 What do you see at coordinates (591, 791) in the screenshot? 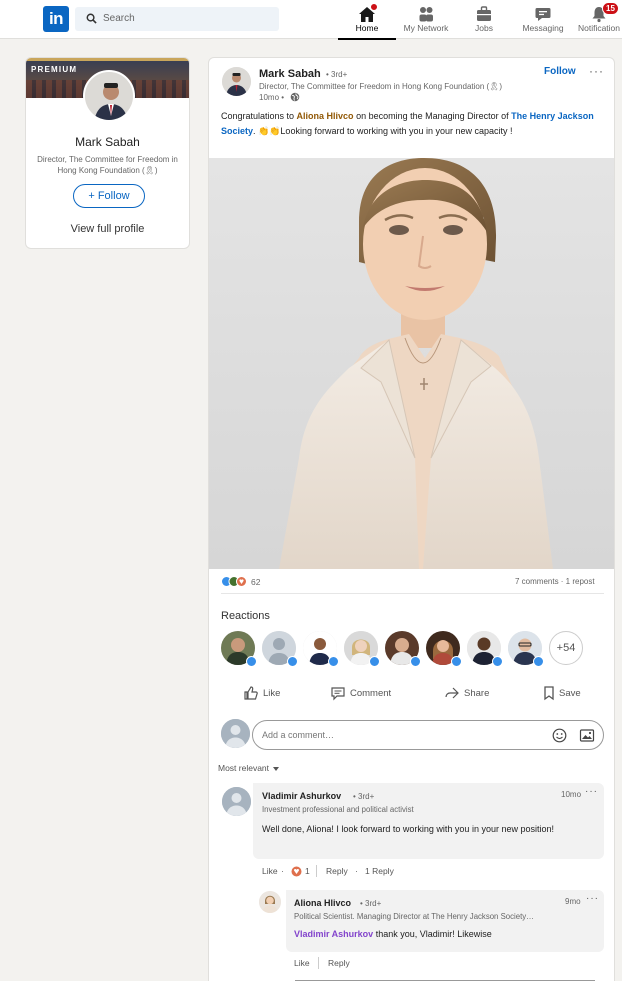
I see `comment-more-options-icon: ···` at bounding box center [591, 791].